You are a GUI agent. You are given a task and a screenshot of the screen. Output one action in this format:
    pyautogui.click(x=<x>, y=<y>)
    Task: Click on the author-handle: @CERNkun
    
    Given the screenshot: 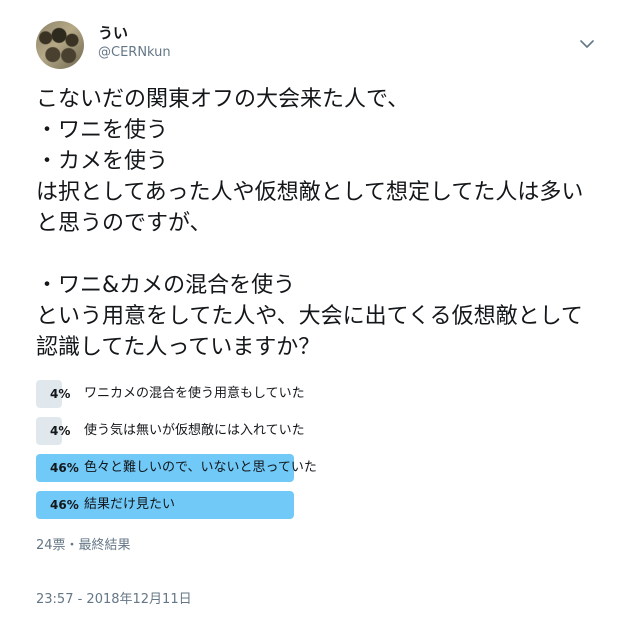 What is the action you would take?
    pyautogui.click(x=134, y=52)
    